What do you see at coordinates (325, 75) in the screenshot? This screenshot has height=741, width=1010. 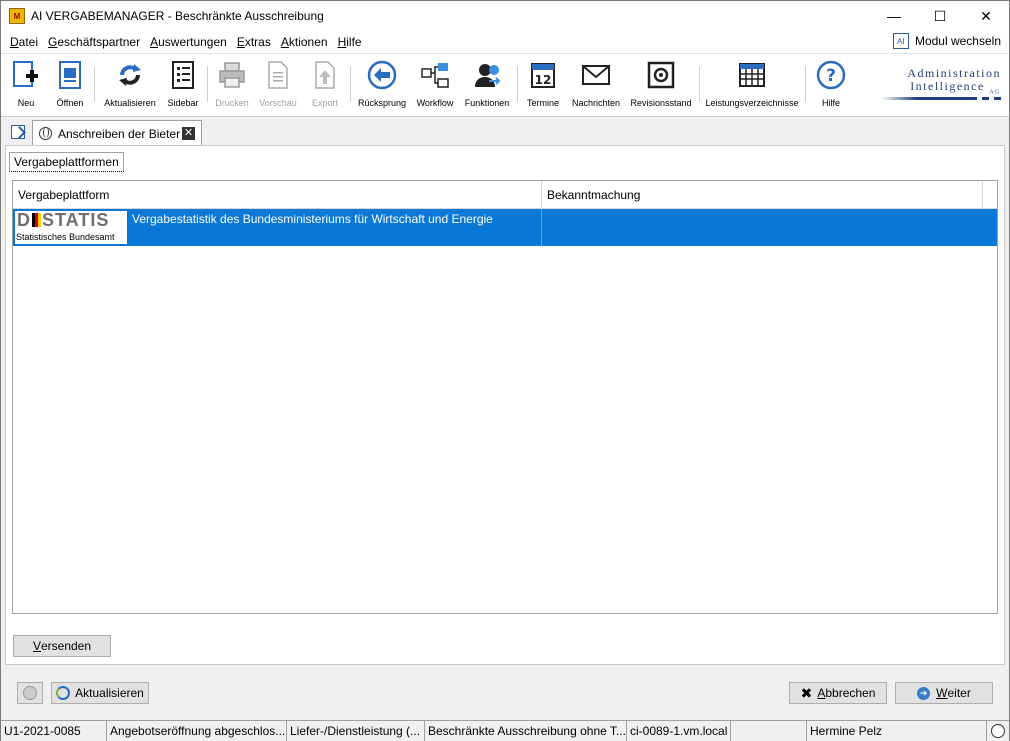 I see `export-icon` at bounding box center [325, 75].